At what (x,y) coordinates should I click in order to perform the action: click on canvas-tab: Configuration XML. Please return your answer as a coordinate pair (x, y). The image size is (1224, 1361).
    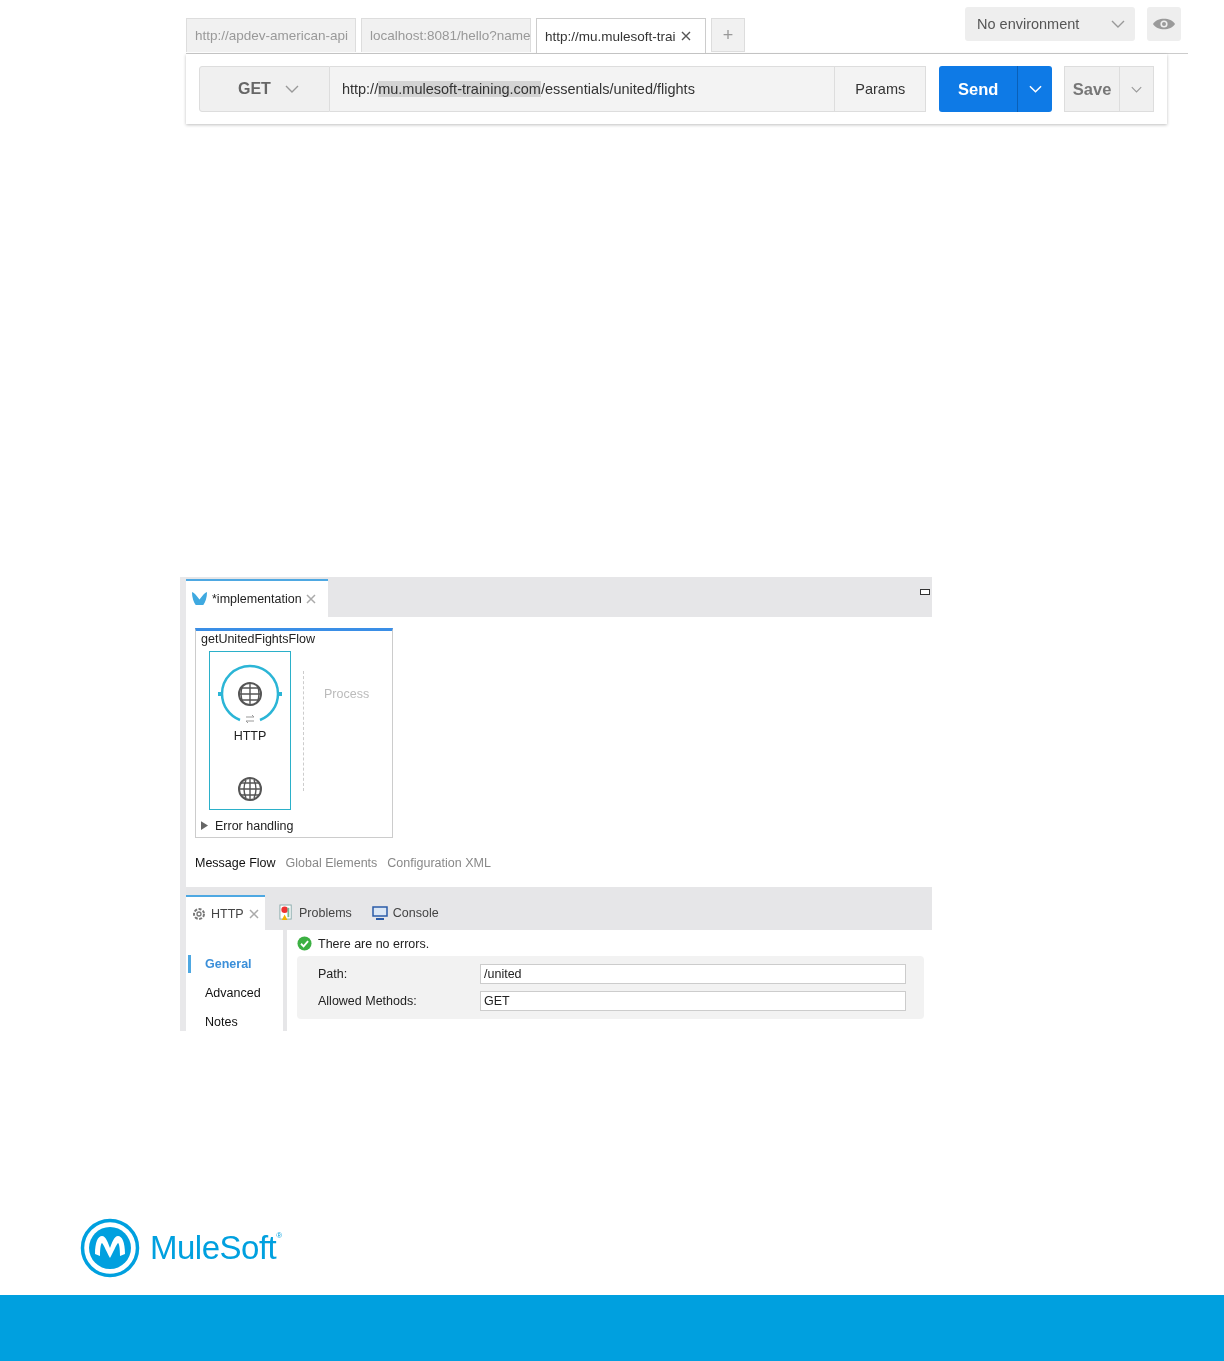
    Looking at the image, I should click on (439, 862).